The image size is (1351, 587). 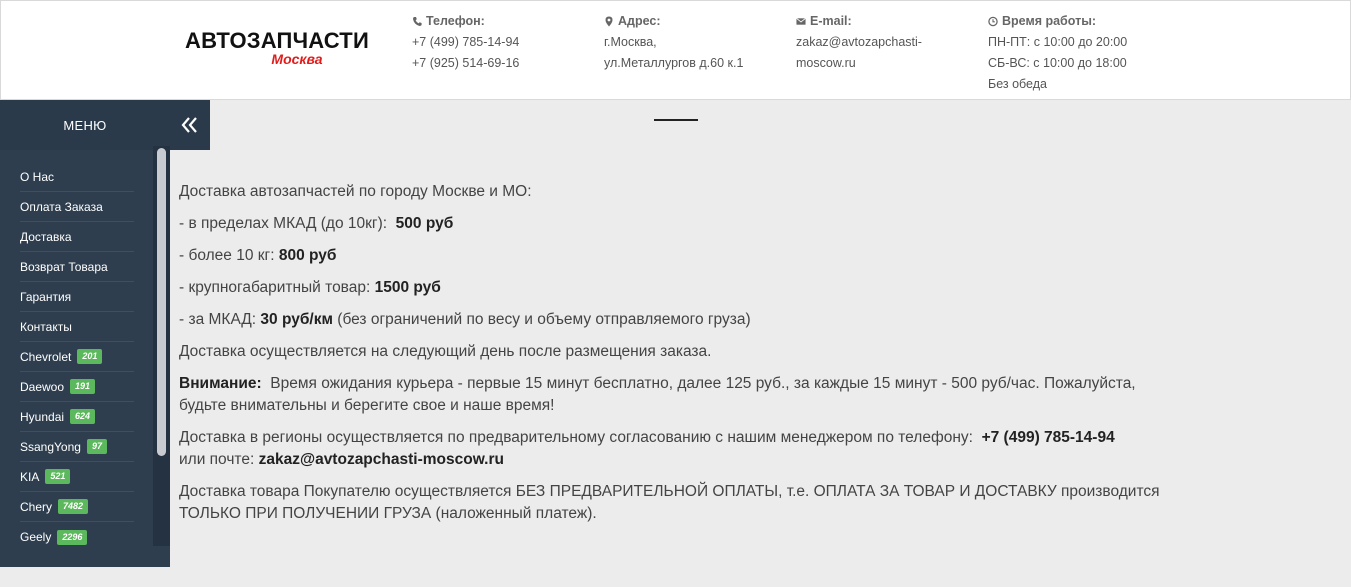 What do you see at coordinates (36, 506) in the screenshot?
I see `menu-item-label: Chery` at bounding box center [36, 506].